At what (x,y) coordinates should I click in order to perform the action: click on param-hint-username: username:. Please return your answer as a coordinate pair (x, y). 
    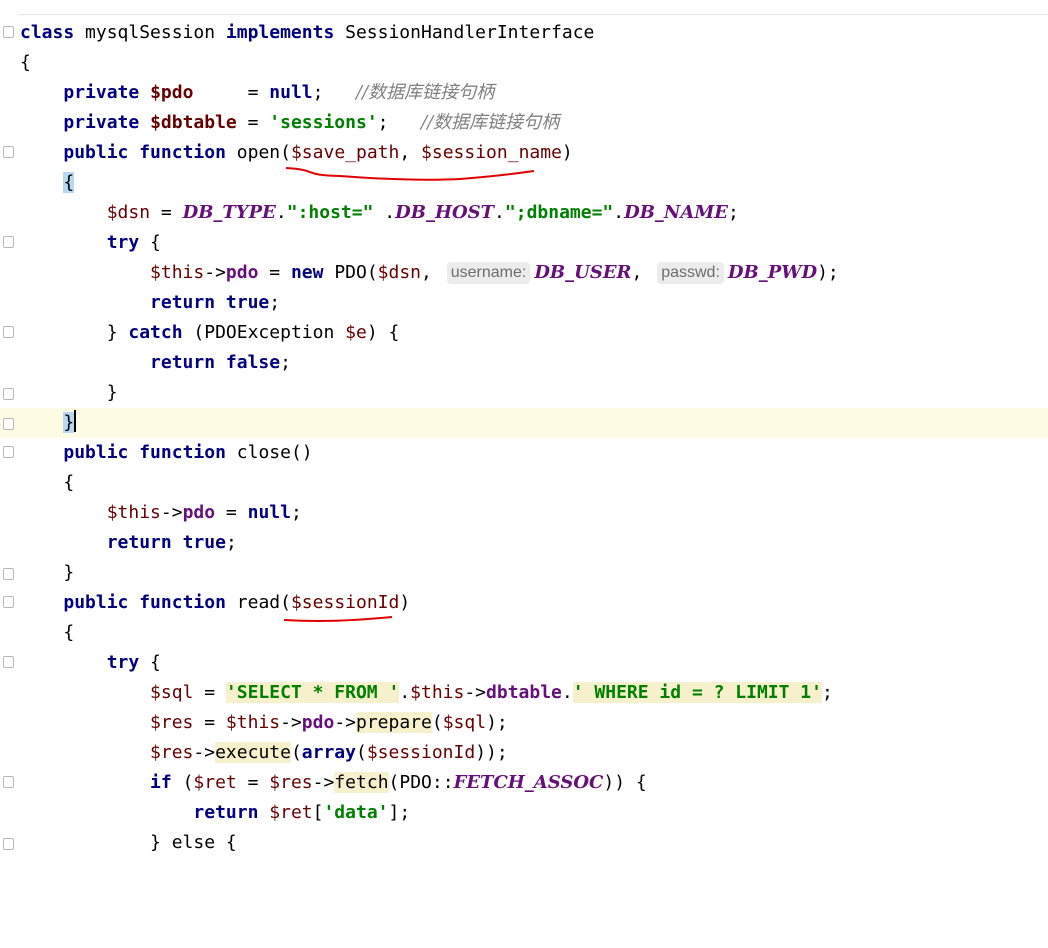
    Looking at the image, I should click on (488, 273).